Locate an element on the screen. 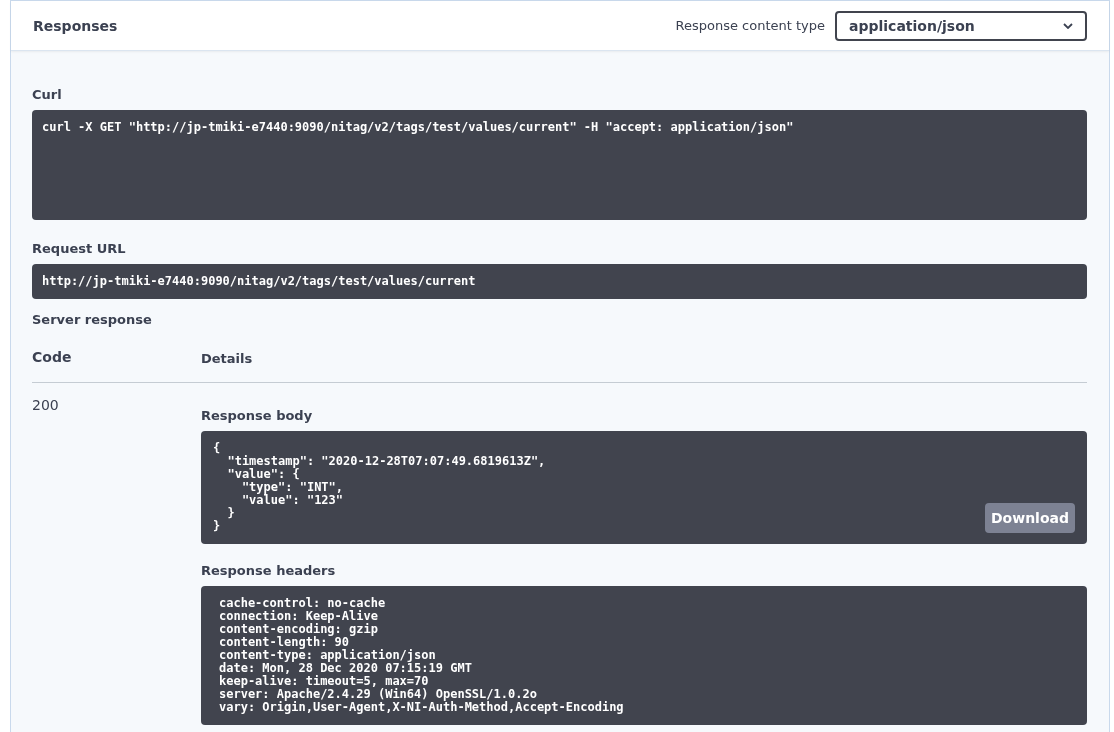  column-header: Code is located at coordinates (52, 357).